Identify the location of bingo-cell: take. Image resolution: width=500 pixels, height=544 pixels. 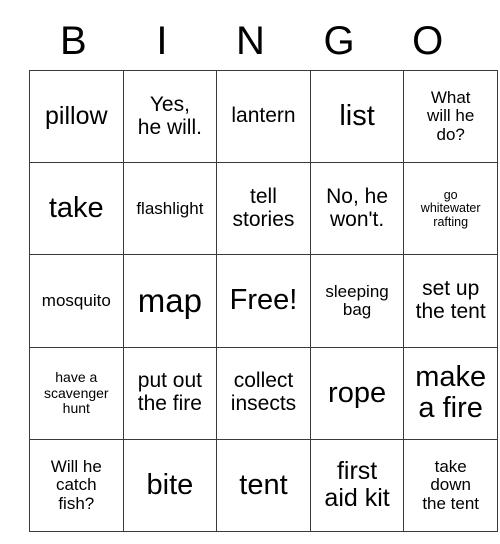
(76, 209).